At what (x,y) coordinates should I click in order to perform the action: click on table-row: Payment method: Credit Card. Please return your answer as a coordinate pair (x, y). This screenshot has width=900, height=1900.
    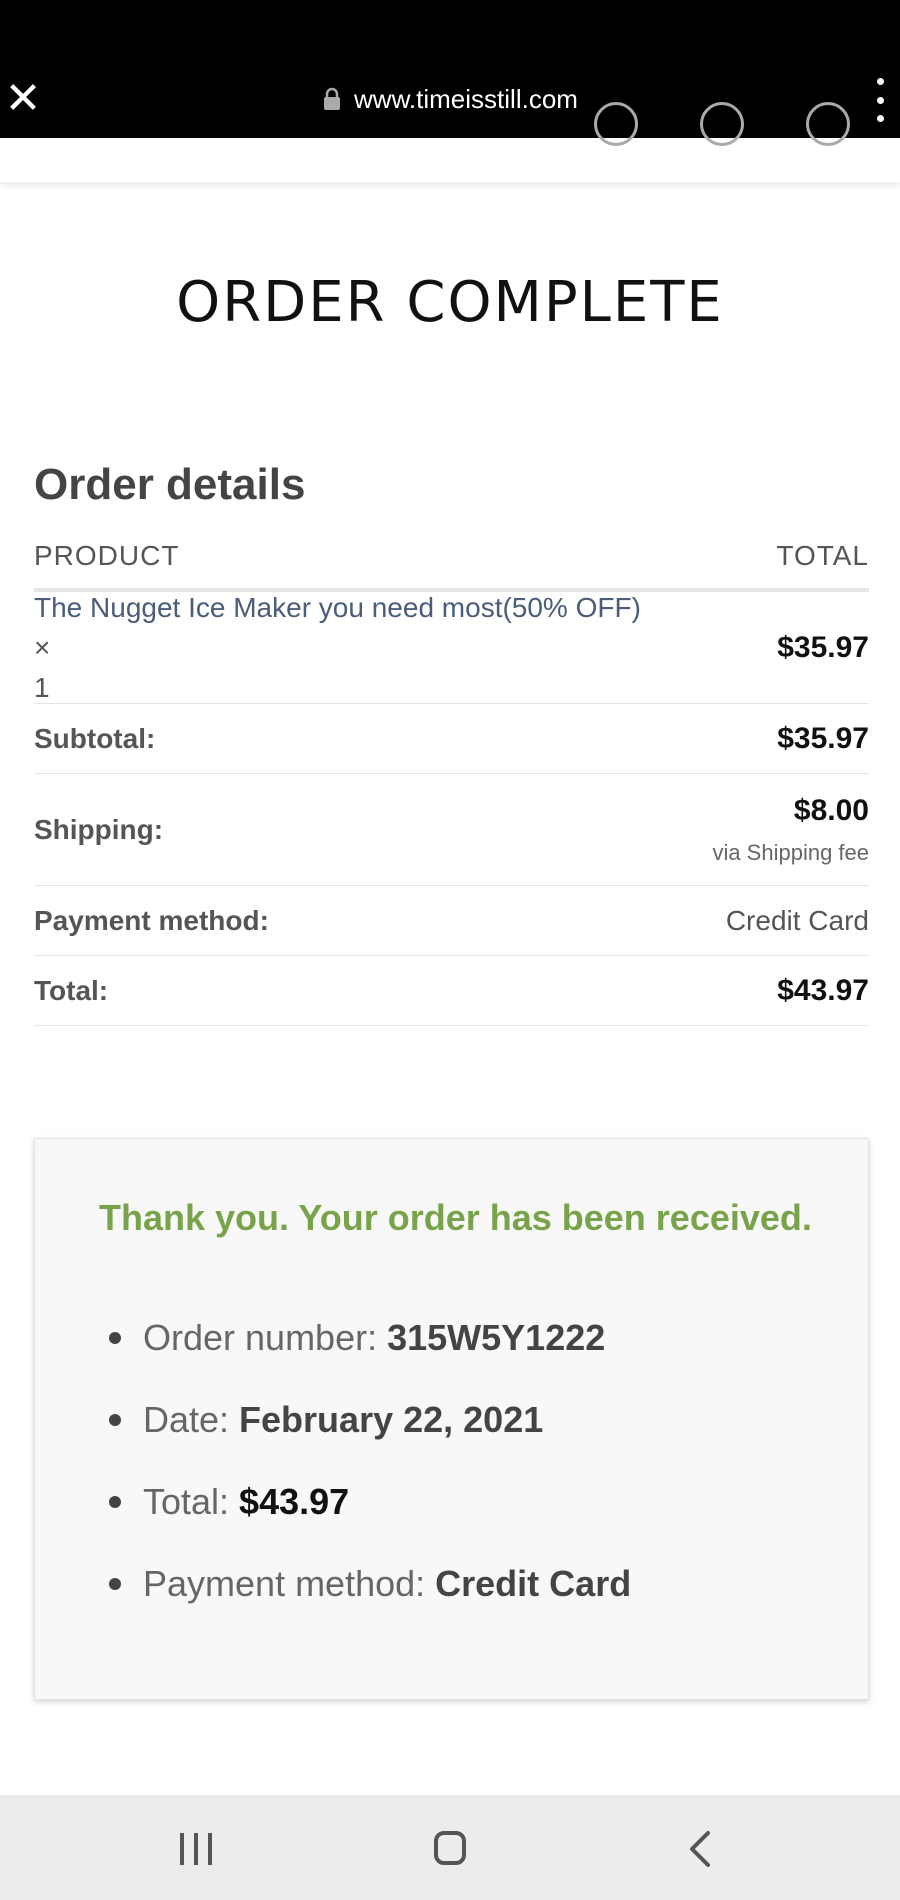
    Looking at the image, I should click on (451, 921).